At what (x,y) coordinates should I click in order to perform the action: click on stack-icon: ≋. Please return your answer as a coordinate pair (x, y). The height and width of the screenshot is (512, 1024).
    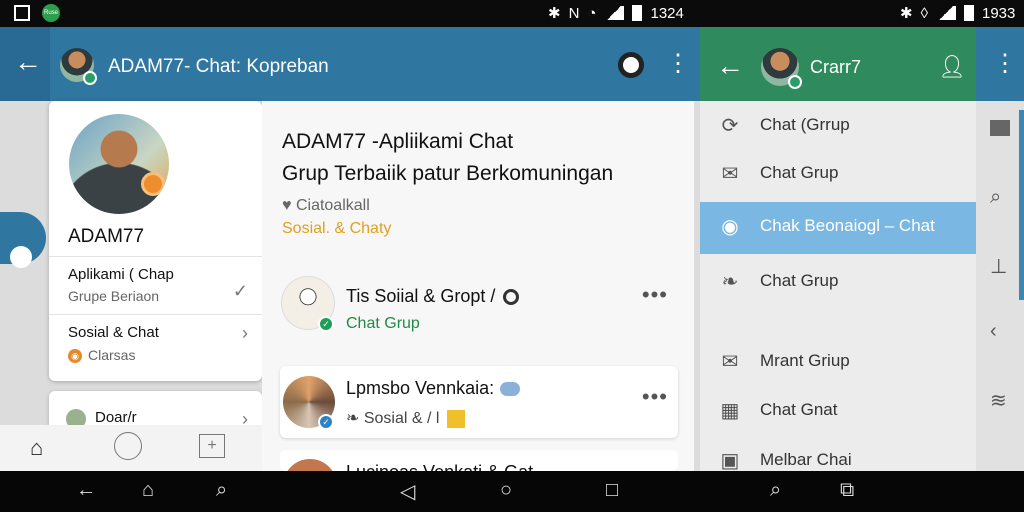
    Looking at the image, I should click on (998, 400).